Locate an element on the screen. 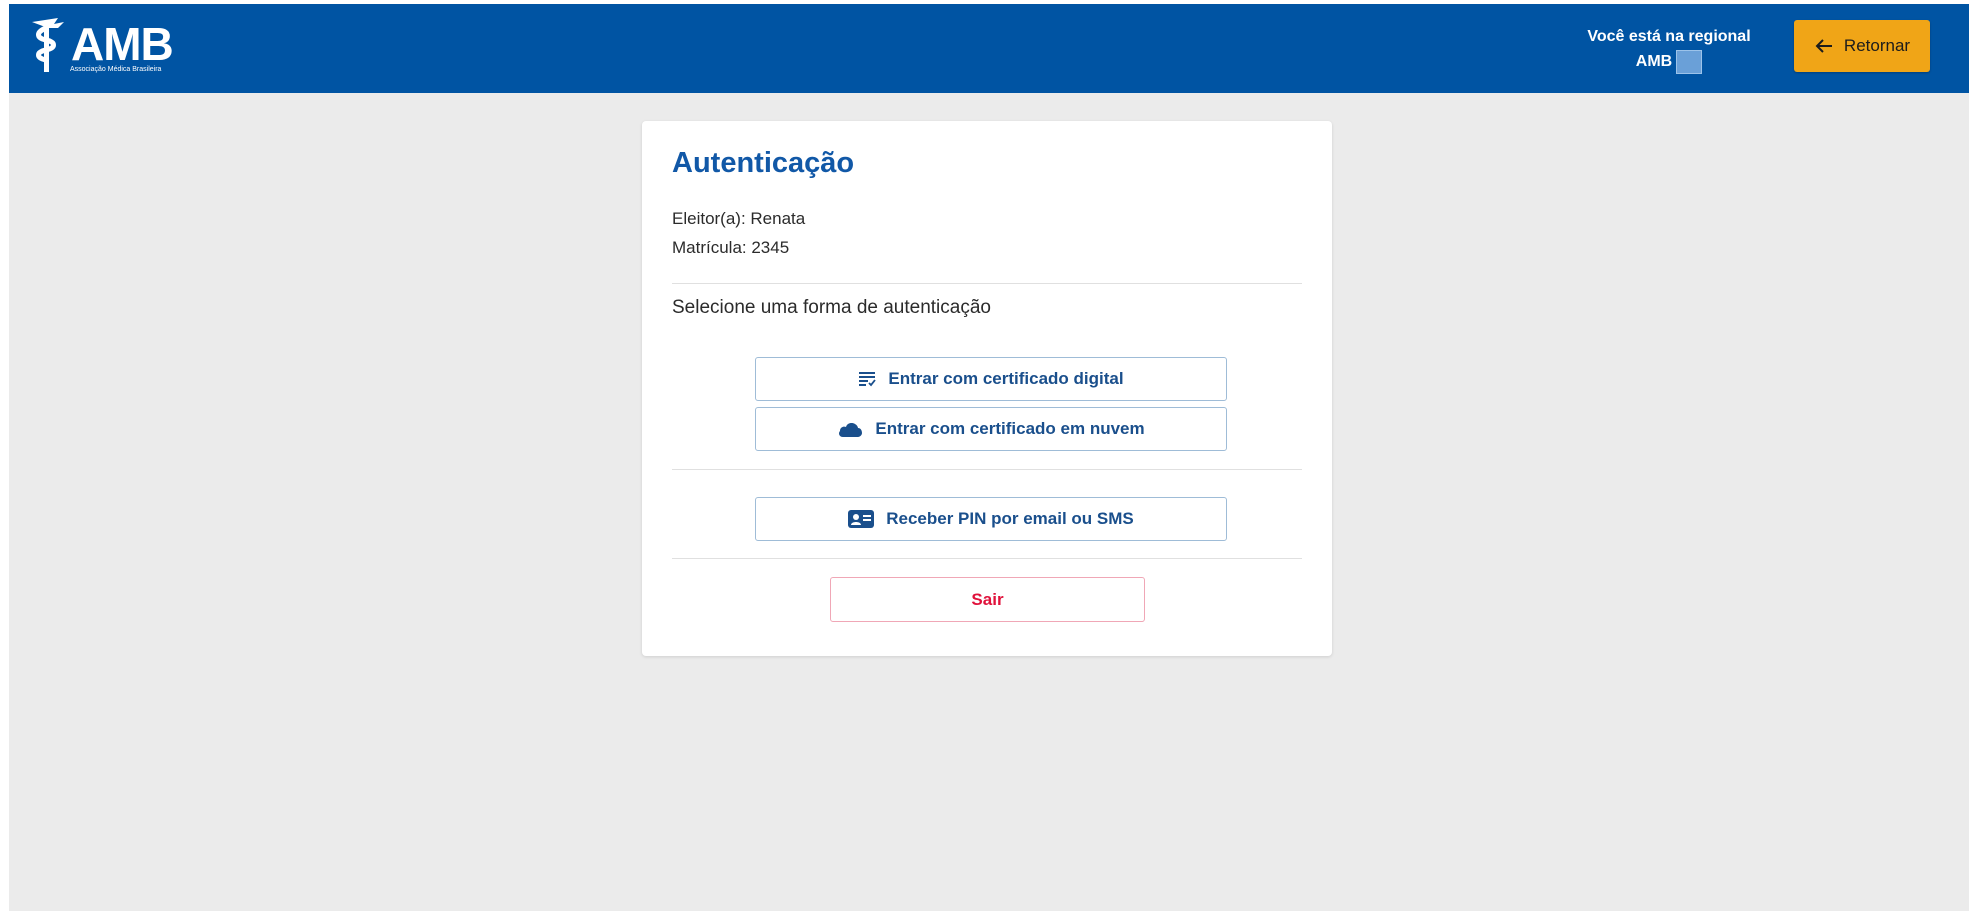 Image resolution: width=1969 pixels, height=911 pixels. arrow-left-icon is located at coordinates (1824, 46).